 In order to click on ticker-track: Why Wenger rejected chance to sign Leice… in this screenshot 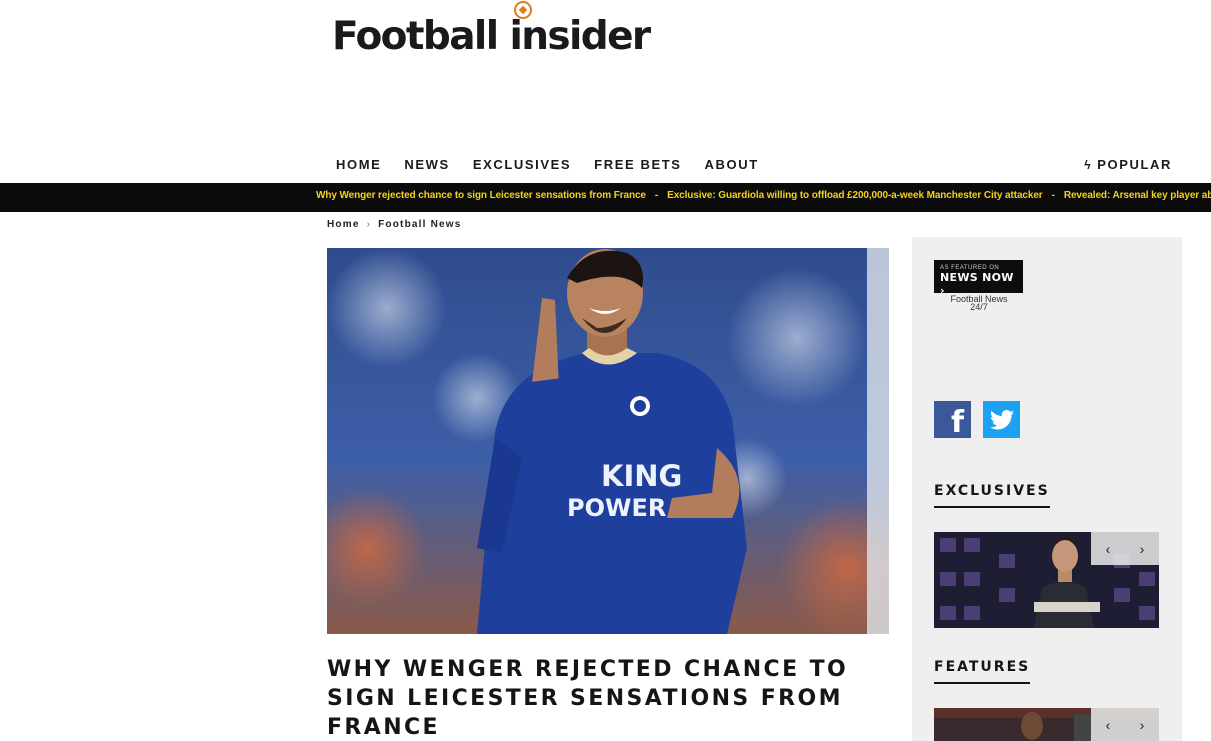, I will do `click(763, 195)`.